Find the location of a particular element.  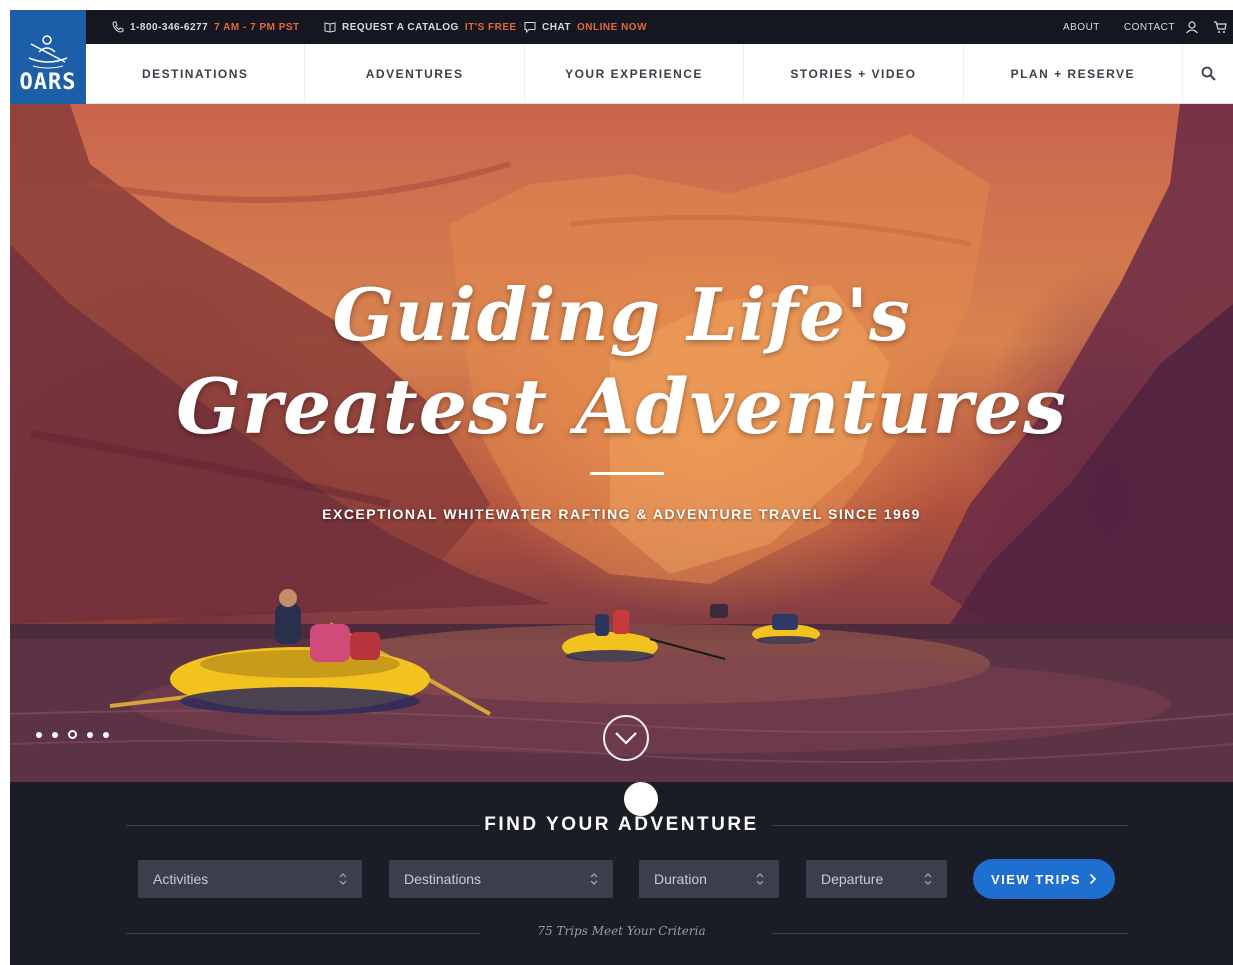

phone-number: 1-800-346-6277 is located at coordinates (169, 27).